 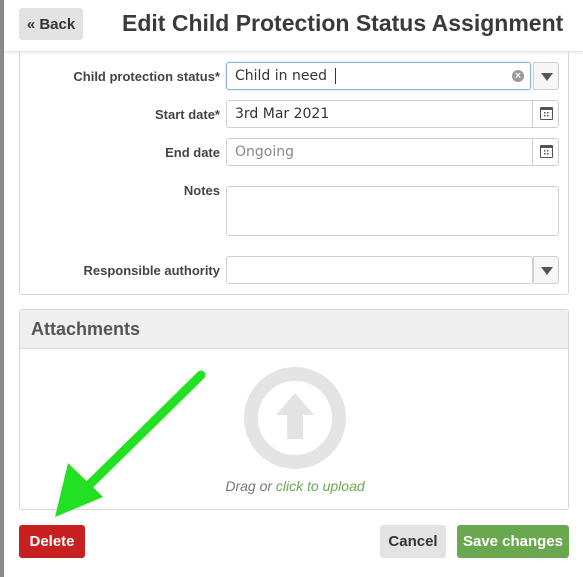 What do you see at coordinates (187, 114) in the screenshot?
I see `start-date-label: Start date*` at bounding box center [187, 114].